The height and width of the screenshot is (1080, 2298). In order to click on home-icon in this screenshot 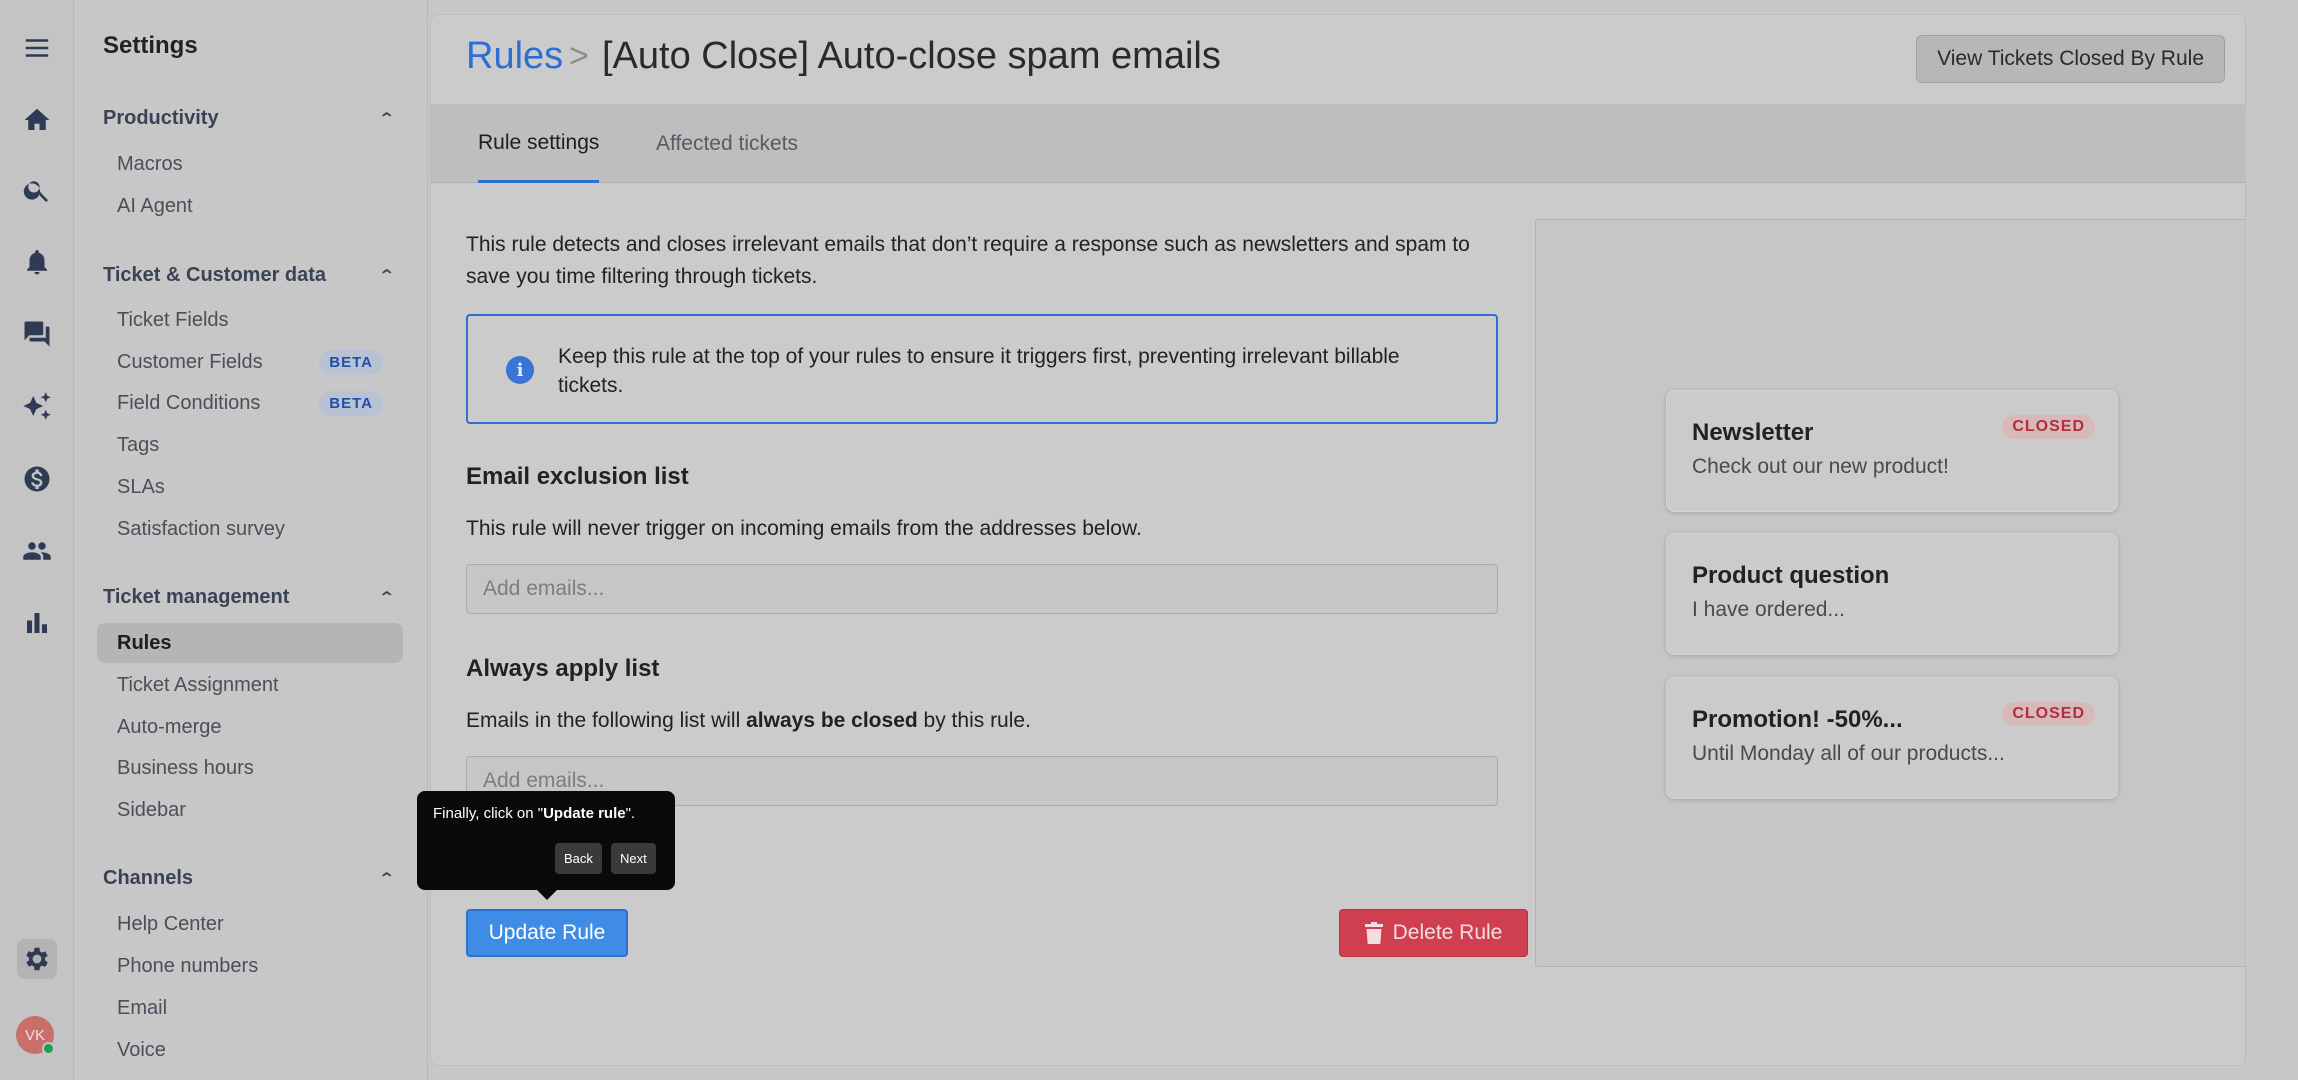, I will do `click(37, 120)`.